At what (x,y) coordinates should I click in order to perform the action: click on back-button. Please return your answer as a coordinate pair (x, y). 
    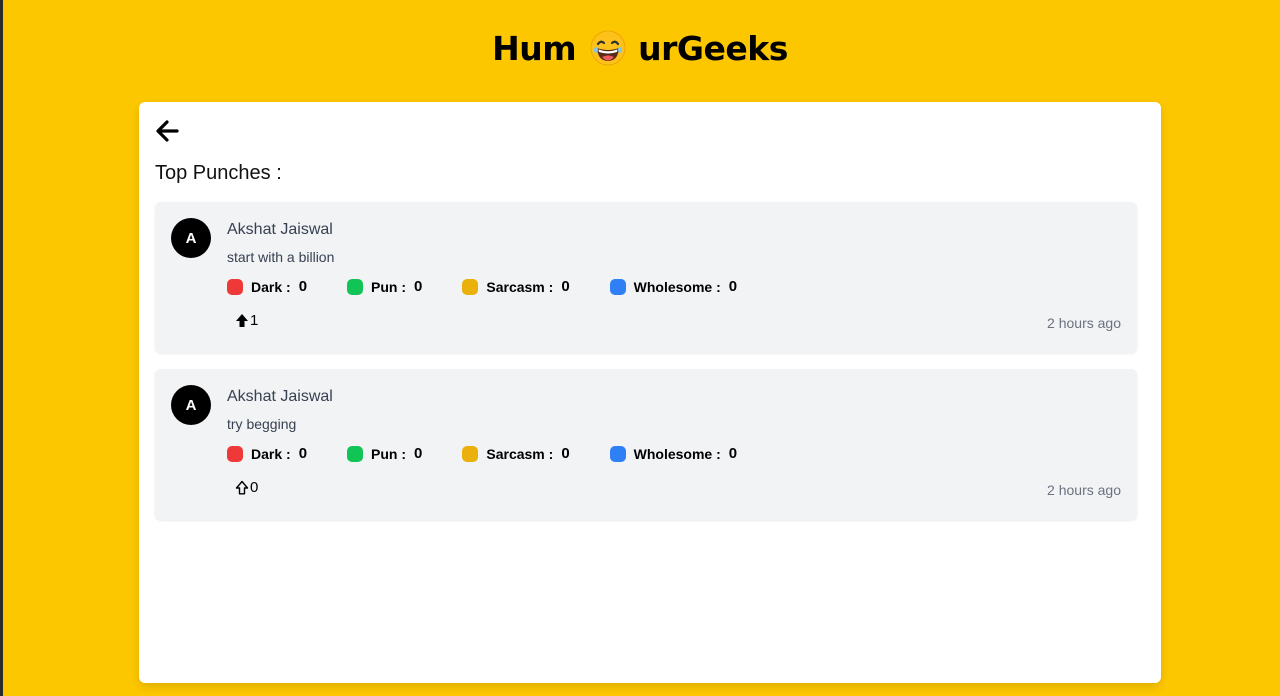
    Looking at the image, I should click on (167, 131).